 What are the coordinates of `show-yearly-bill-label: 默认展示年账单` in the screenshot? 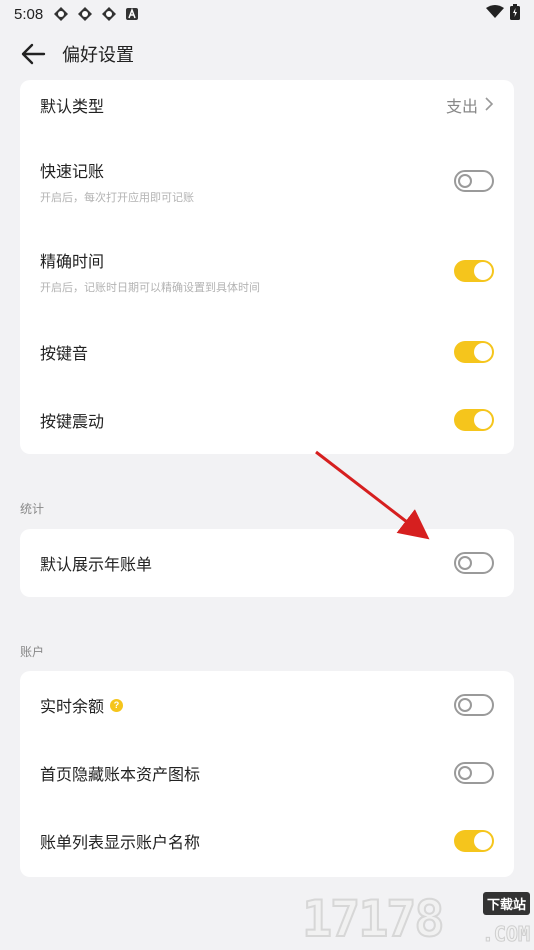 It's located at (96, 564).